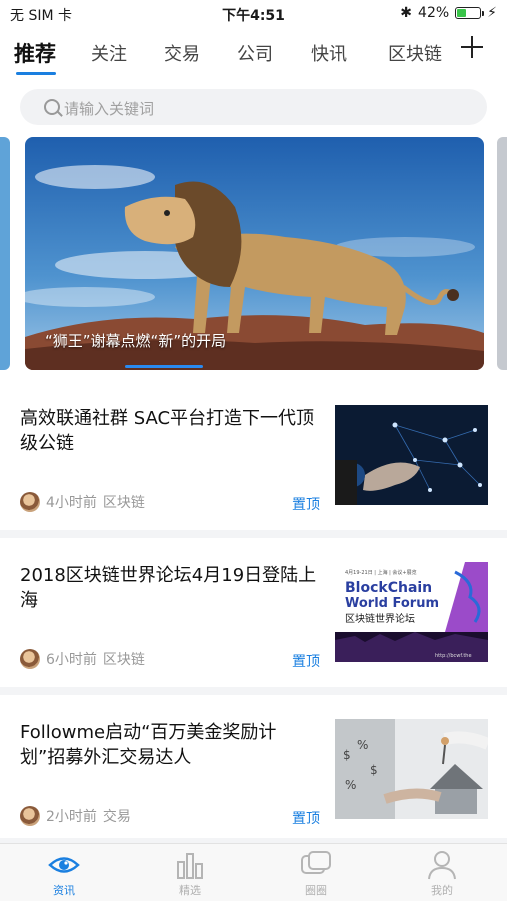 The width and height of the screenshot is (507, 901). I want to click on article-time: 6小时前, so click(71, 660).